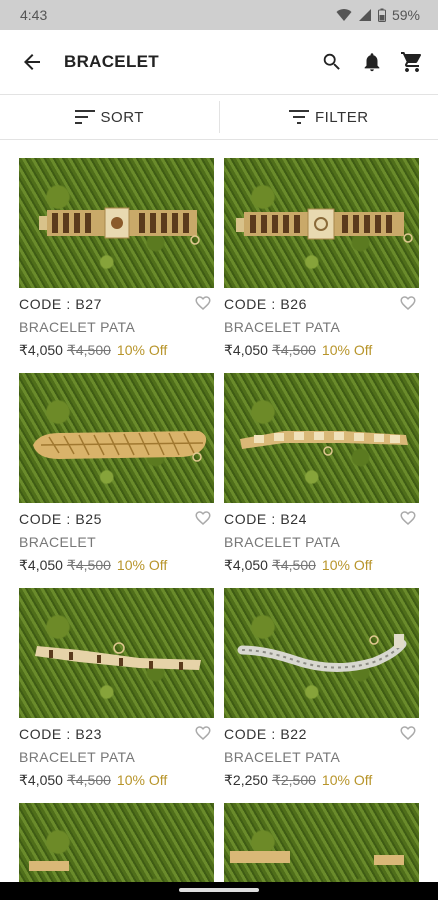 This screenshot has height=900, width=438. I want to click on back-arrow-icon, so click(32, 62).